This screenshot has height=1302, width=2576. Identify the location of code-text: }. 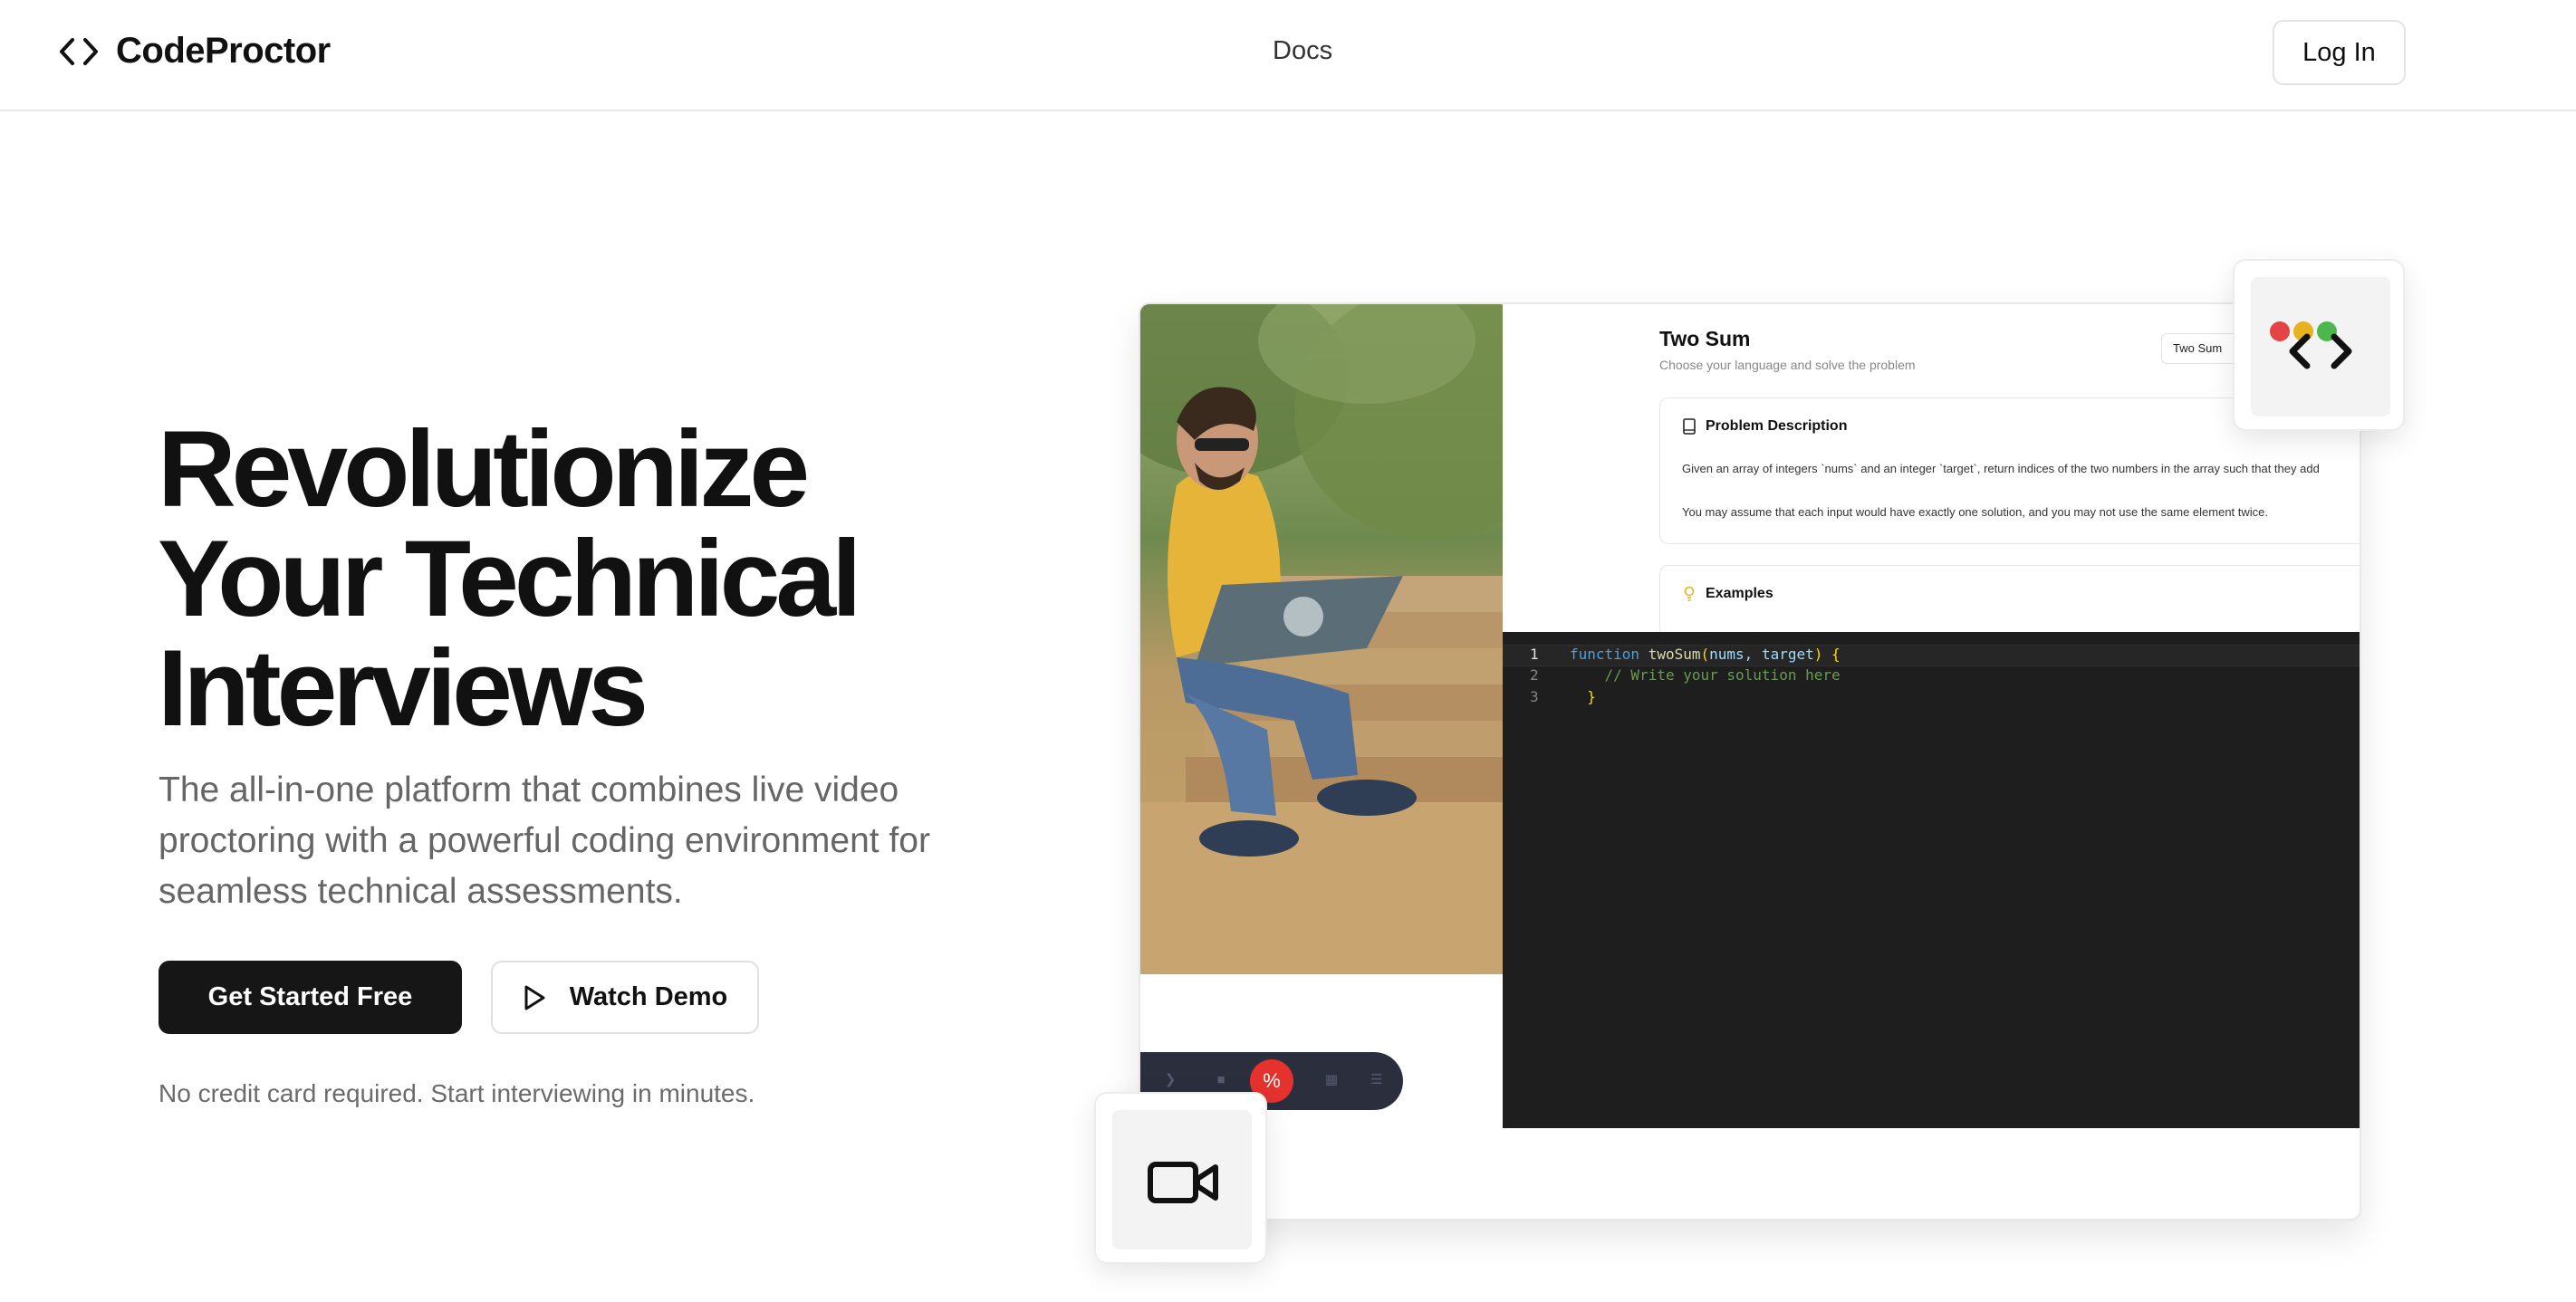
(1591, 696).